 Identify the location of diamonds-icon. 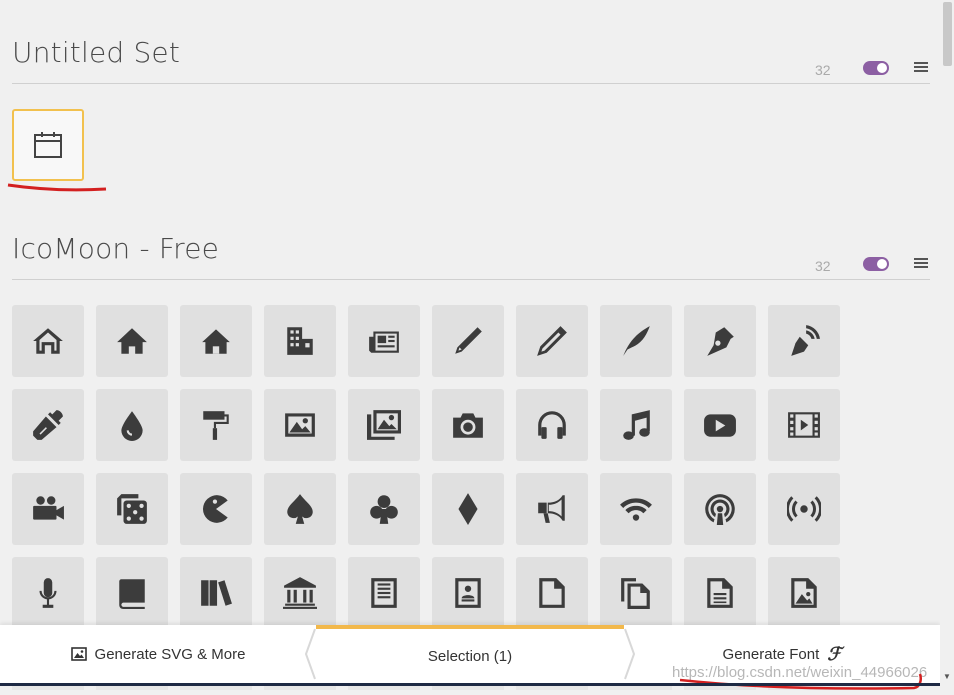
(468, 509).